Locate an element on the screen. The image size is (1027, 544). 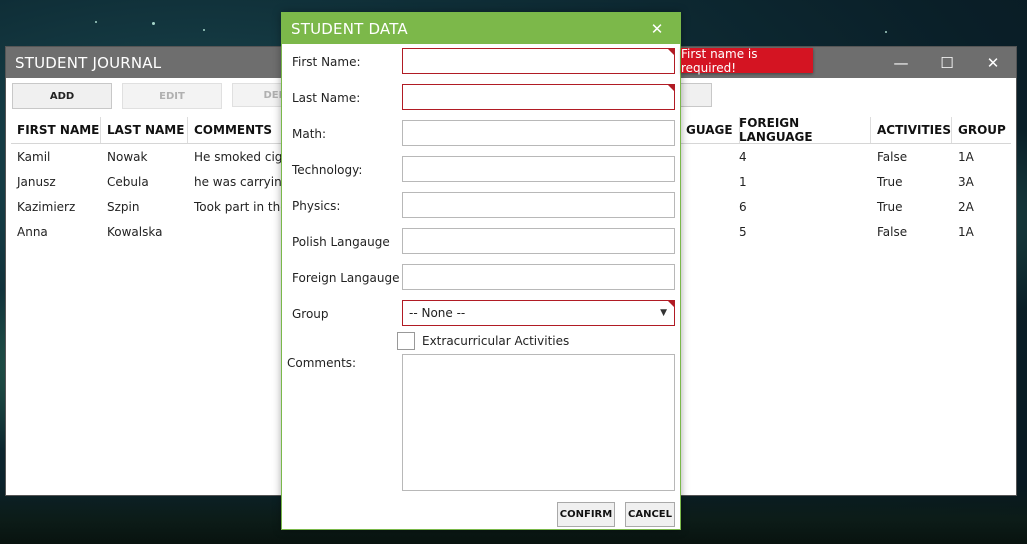
table-cell: Cebula is located at coordinates (144, 181).